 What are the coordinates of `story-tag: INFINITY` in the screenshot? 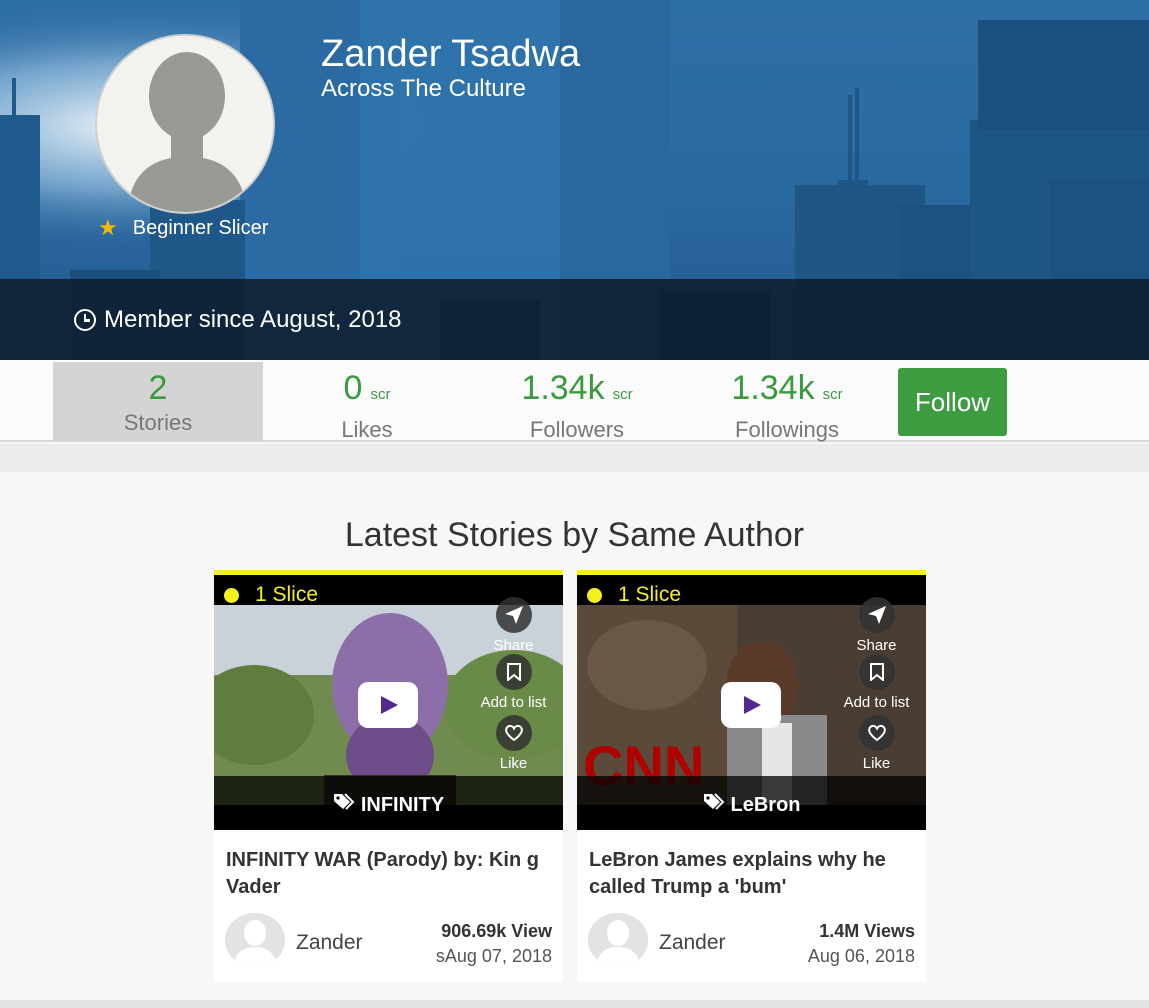 It's located at (388, 803).